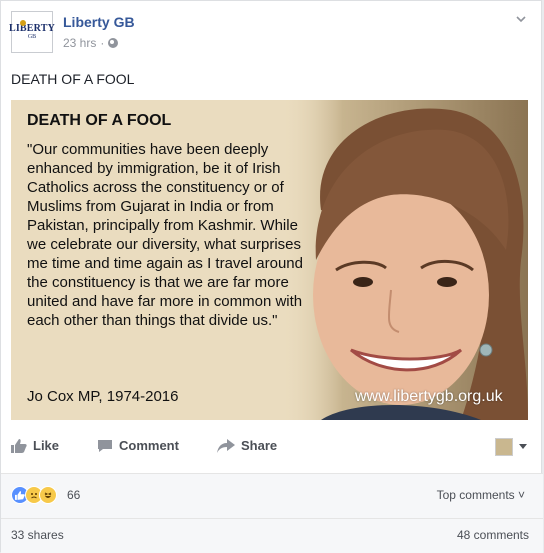  What do you see at coordinates (113, 43) in the screenshot?
I see `globe-icon` at bounding box center [113, 43].